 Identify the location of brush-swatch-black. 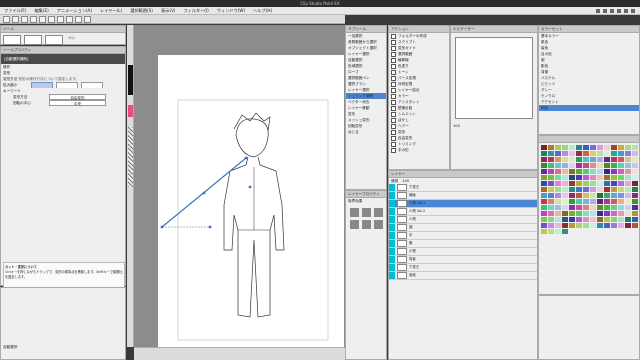
(130, 80).